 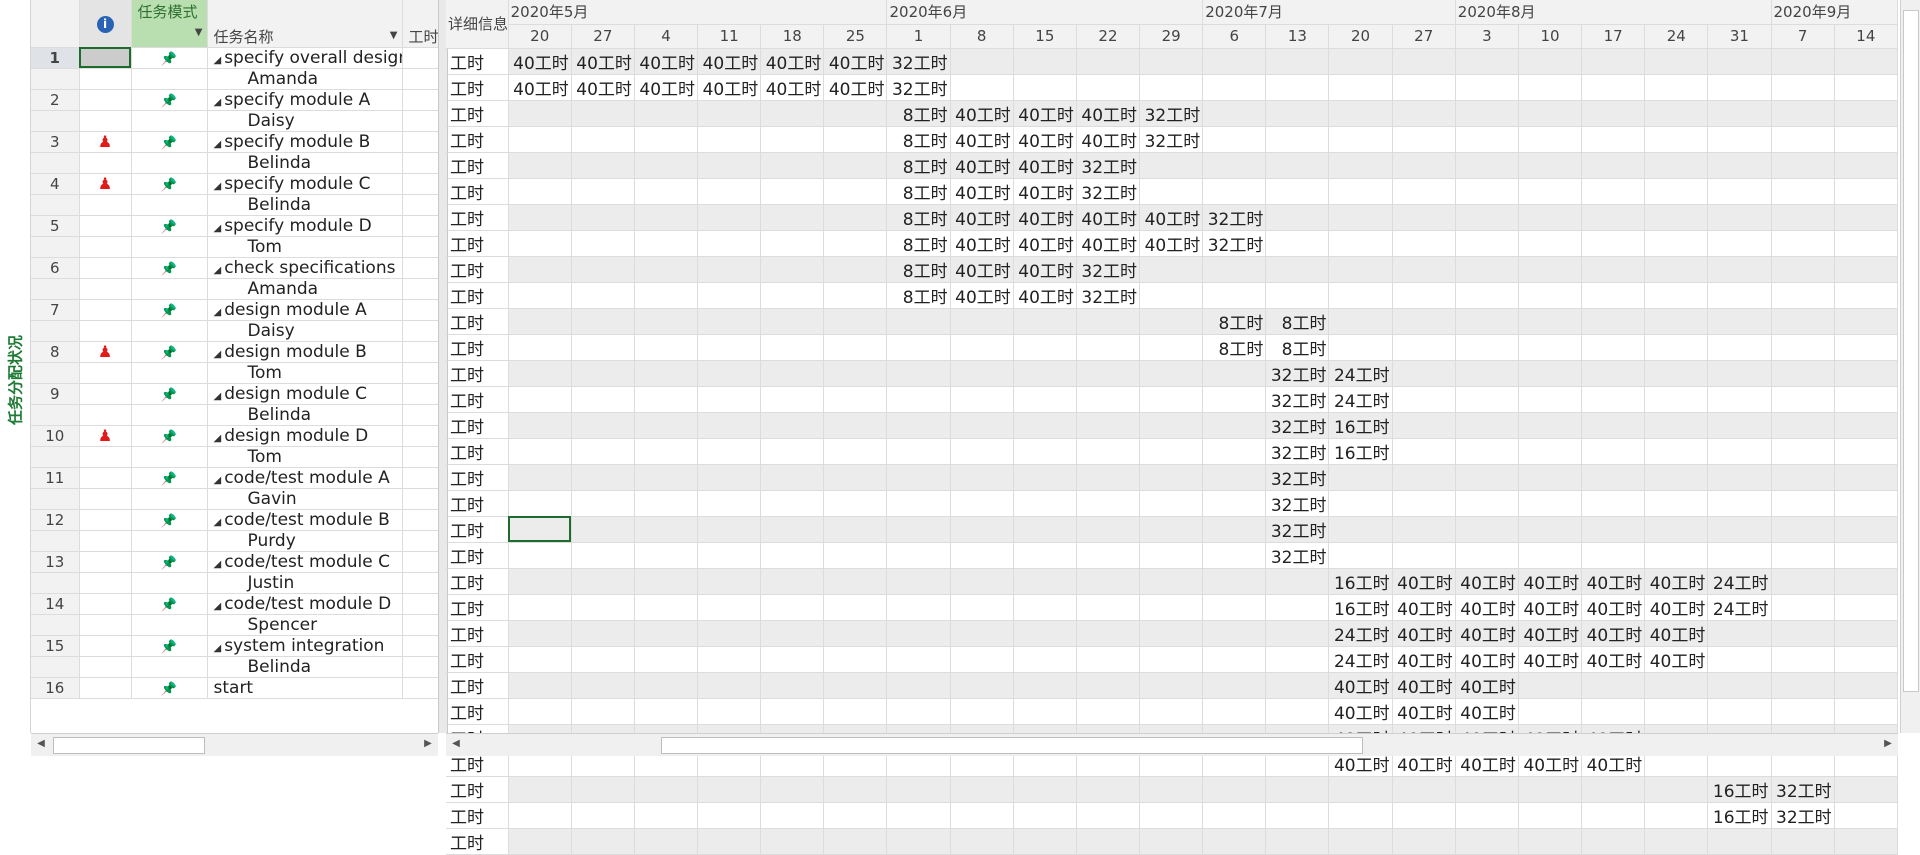 I want to click on row-number, so click(x=55, y=415).